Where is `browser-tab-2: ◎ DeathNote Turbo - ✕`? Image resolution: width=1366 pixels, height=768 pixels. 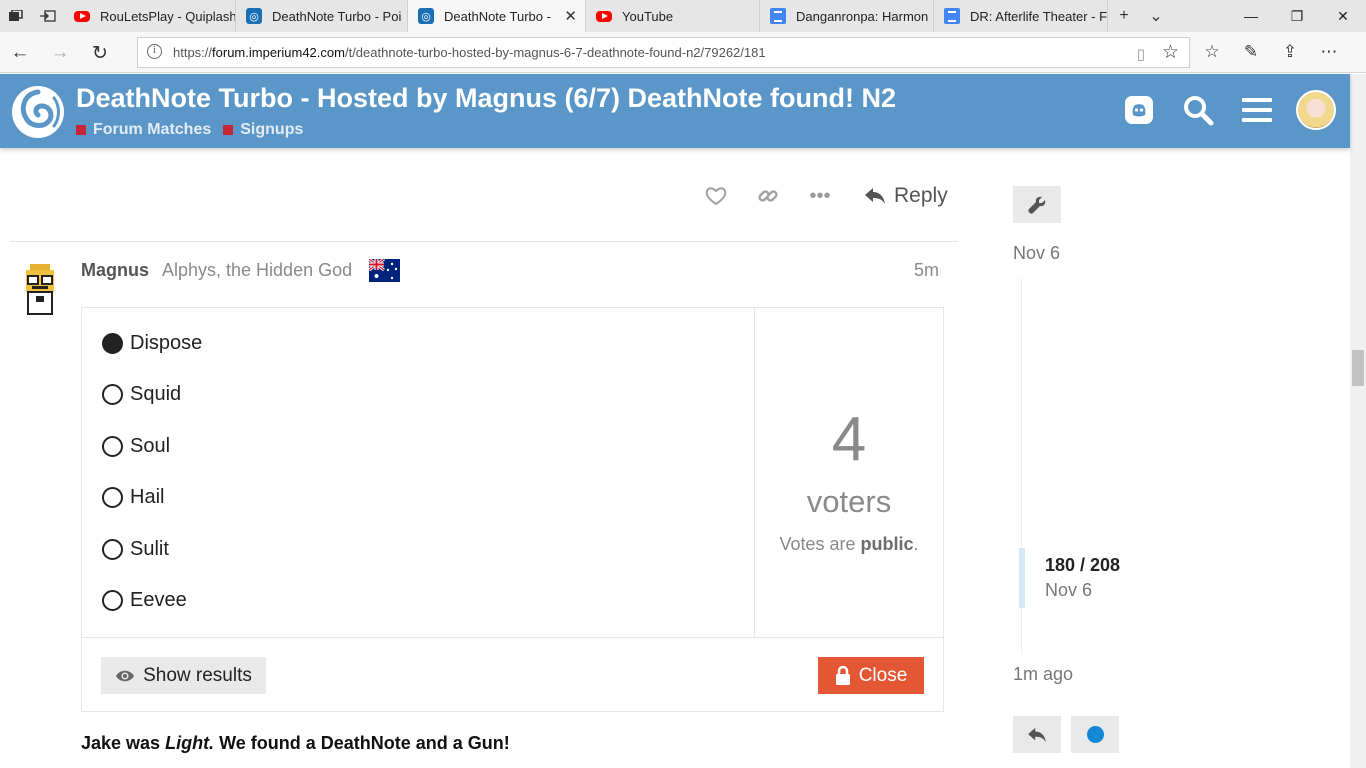
browser-tab-2: ◎ DeathNote Turbo - ✕ is located at coordinates (497, 16).